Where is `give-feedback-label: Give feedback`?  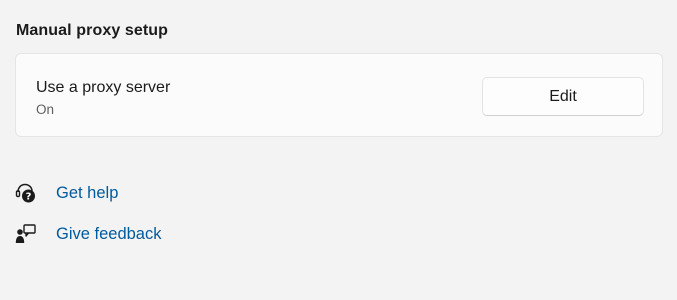 give-feedback-label: Give feedback is located at coordinates (108, 234).